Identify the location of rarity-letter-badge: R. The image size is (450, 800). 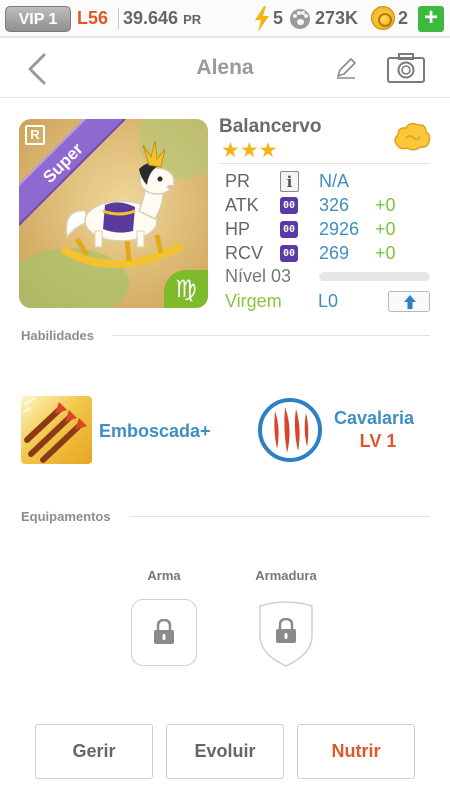
(35, 135).